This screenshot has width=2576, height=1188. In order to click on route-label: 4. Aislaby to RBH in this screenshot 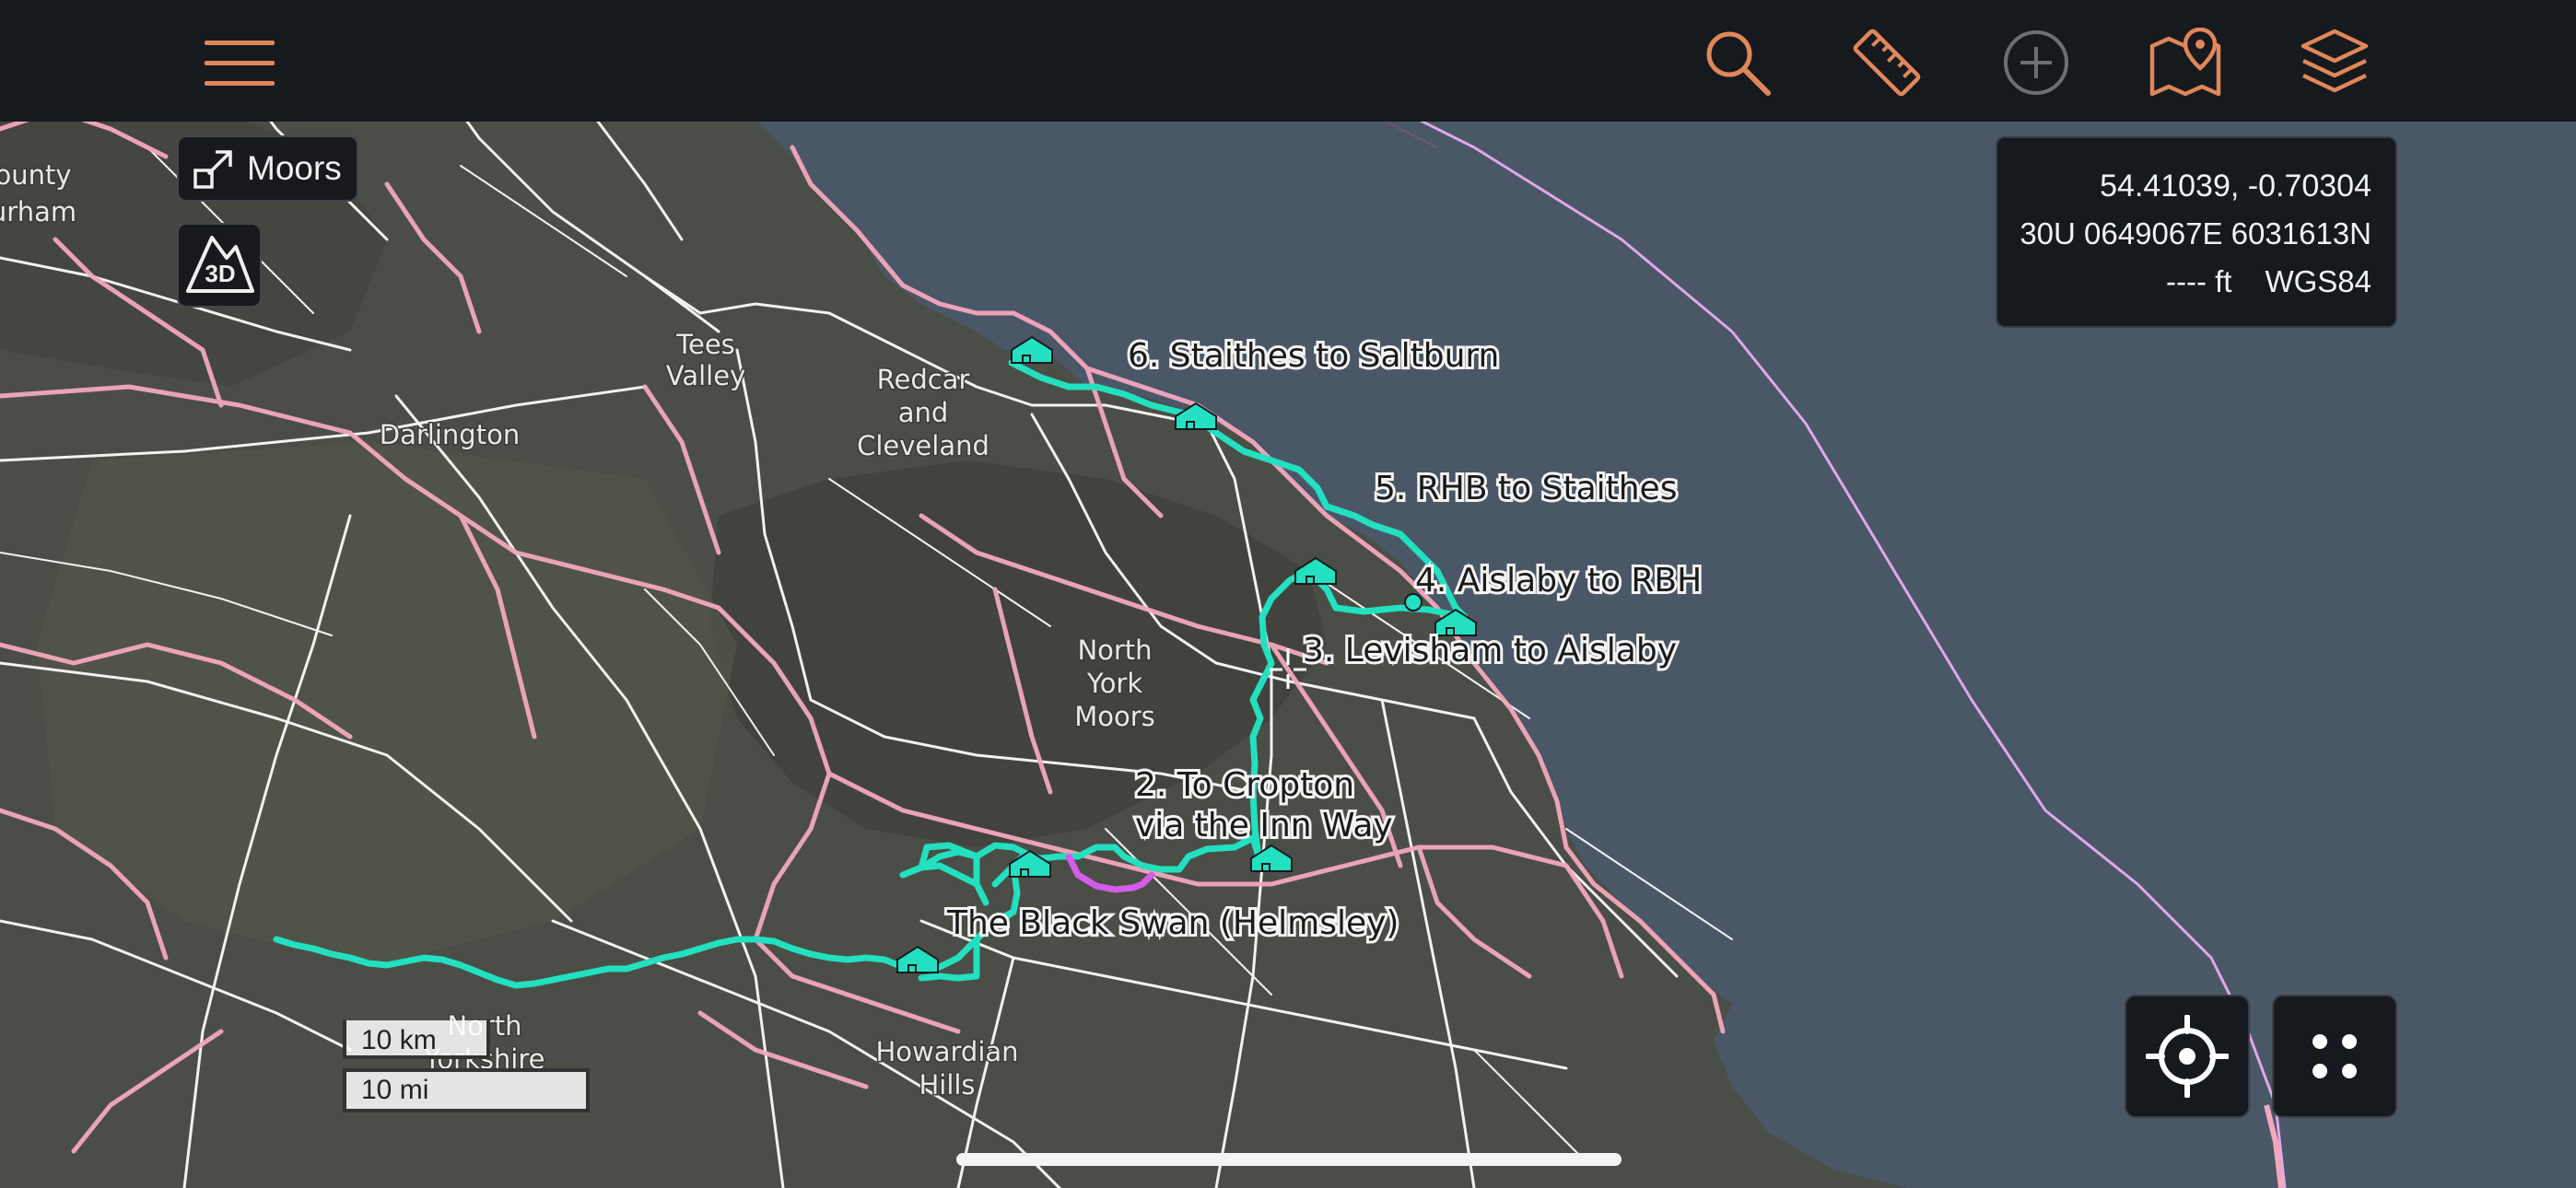, I will do `click(1558, 580)`.